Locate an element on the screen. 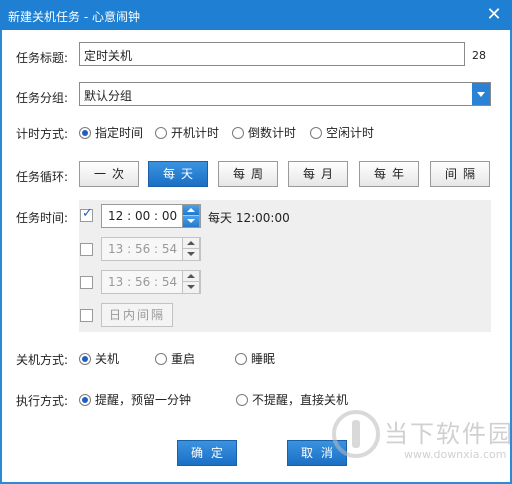 This screenshot has width=512, height=484. exec-mode-label: 执行方式: is located at coordinates (42, 401).